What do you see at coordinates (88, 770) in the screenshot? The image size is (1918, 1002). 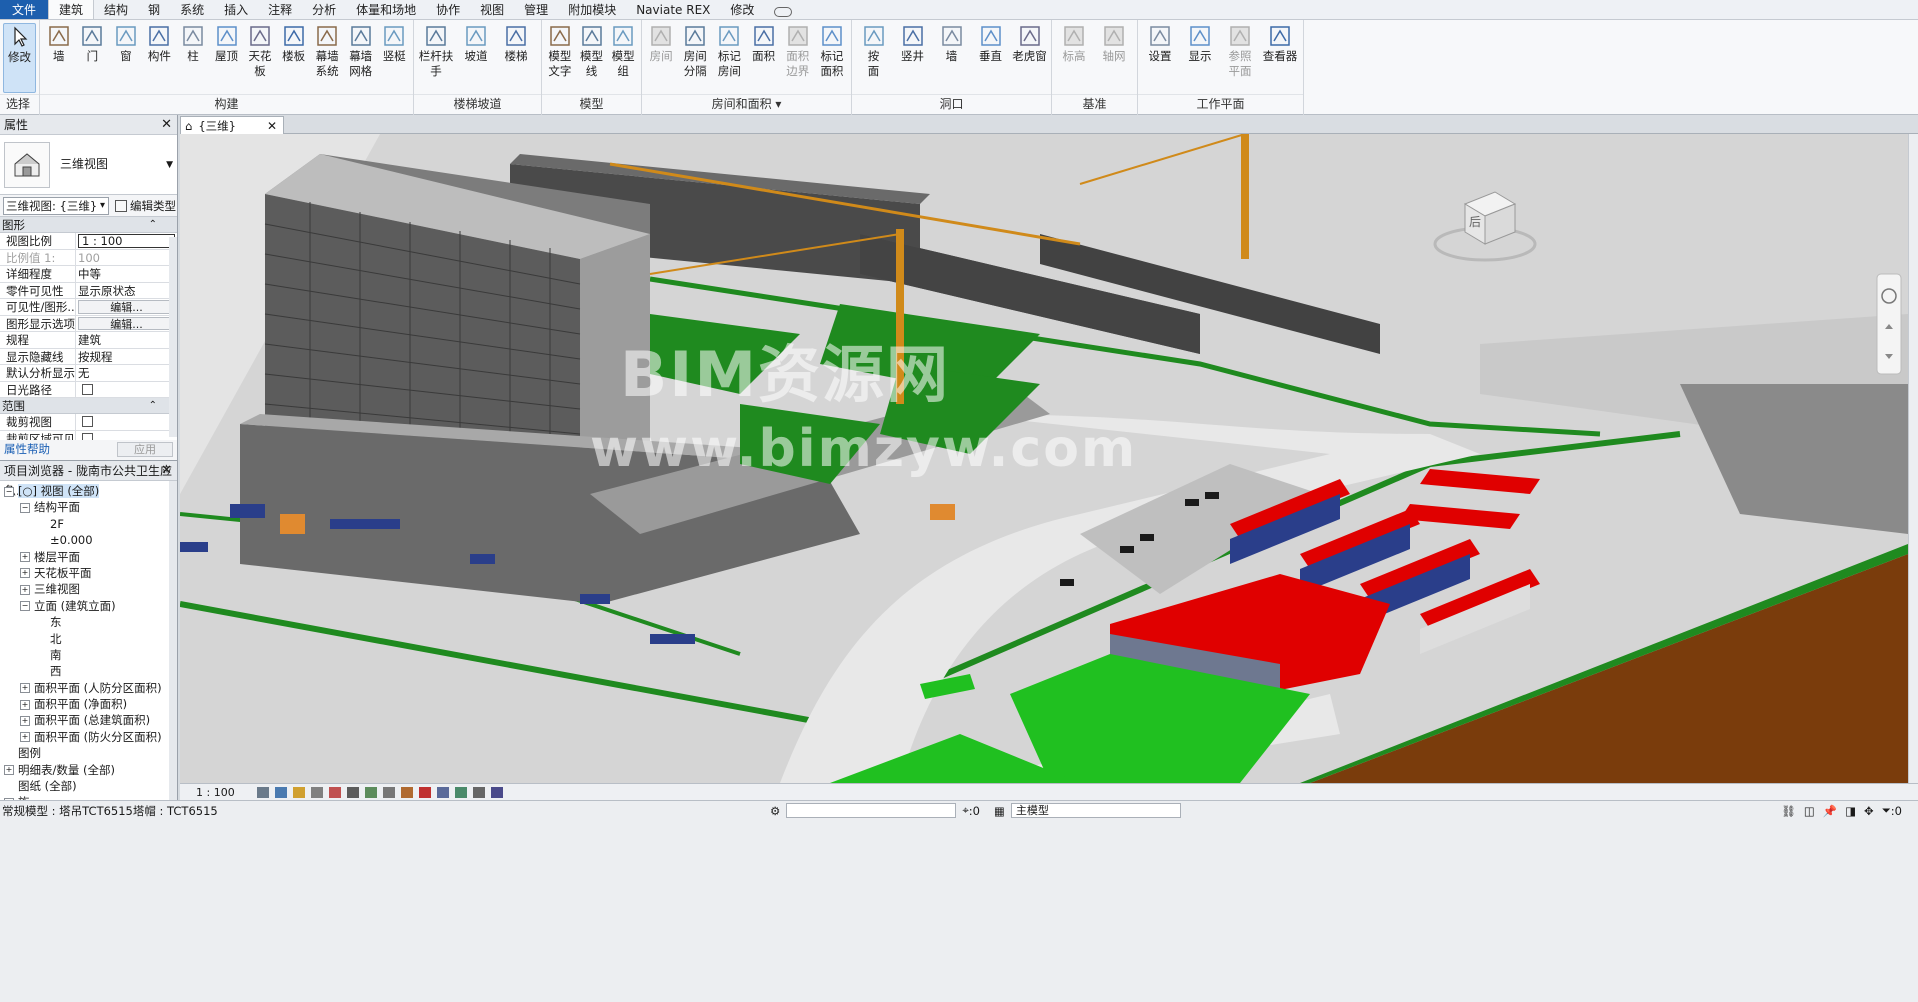 I see `browser-node: + 明细表/数量 (全部)` at bounding box center [88, 770].